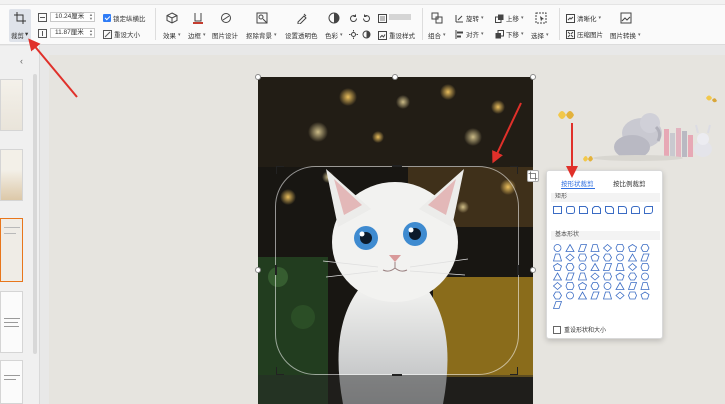 Image resolution: width=725 pixels, height=404 pixels. What do you see at coordinates (124, 18) in the screenshot?
I see `lock-ratio-checkbox: 锁定纵横比` at bounding box center [124, 18].